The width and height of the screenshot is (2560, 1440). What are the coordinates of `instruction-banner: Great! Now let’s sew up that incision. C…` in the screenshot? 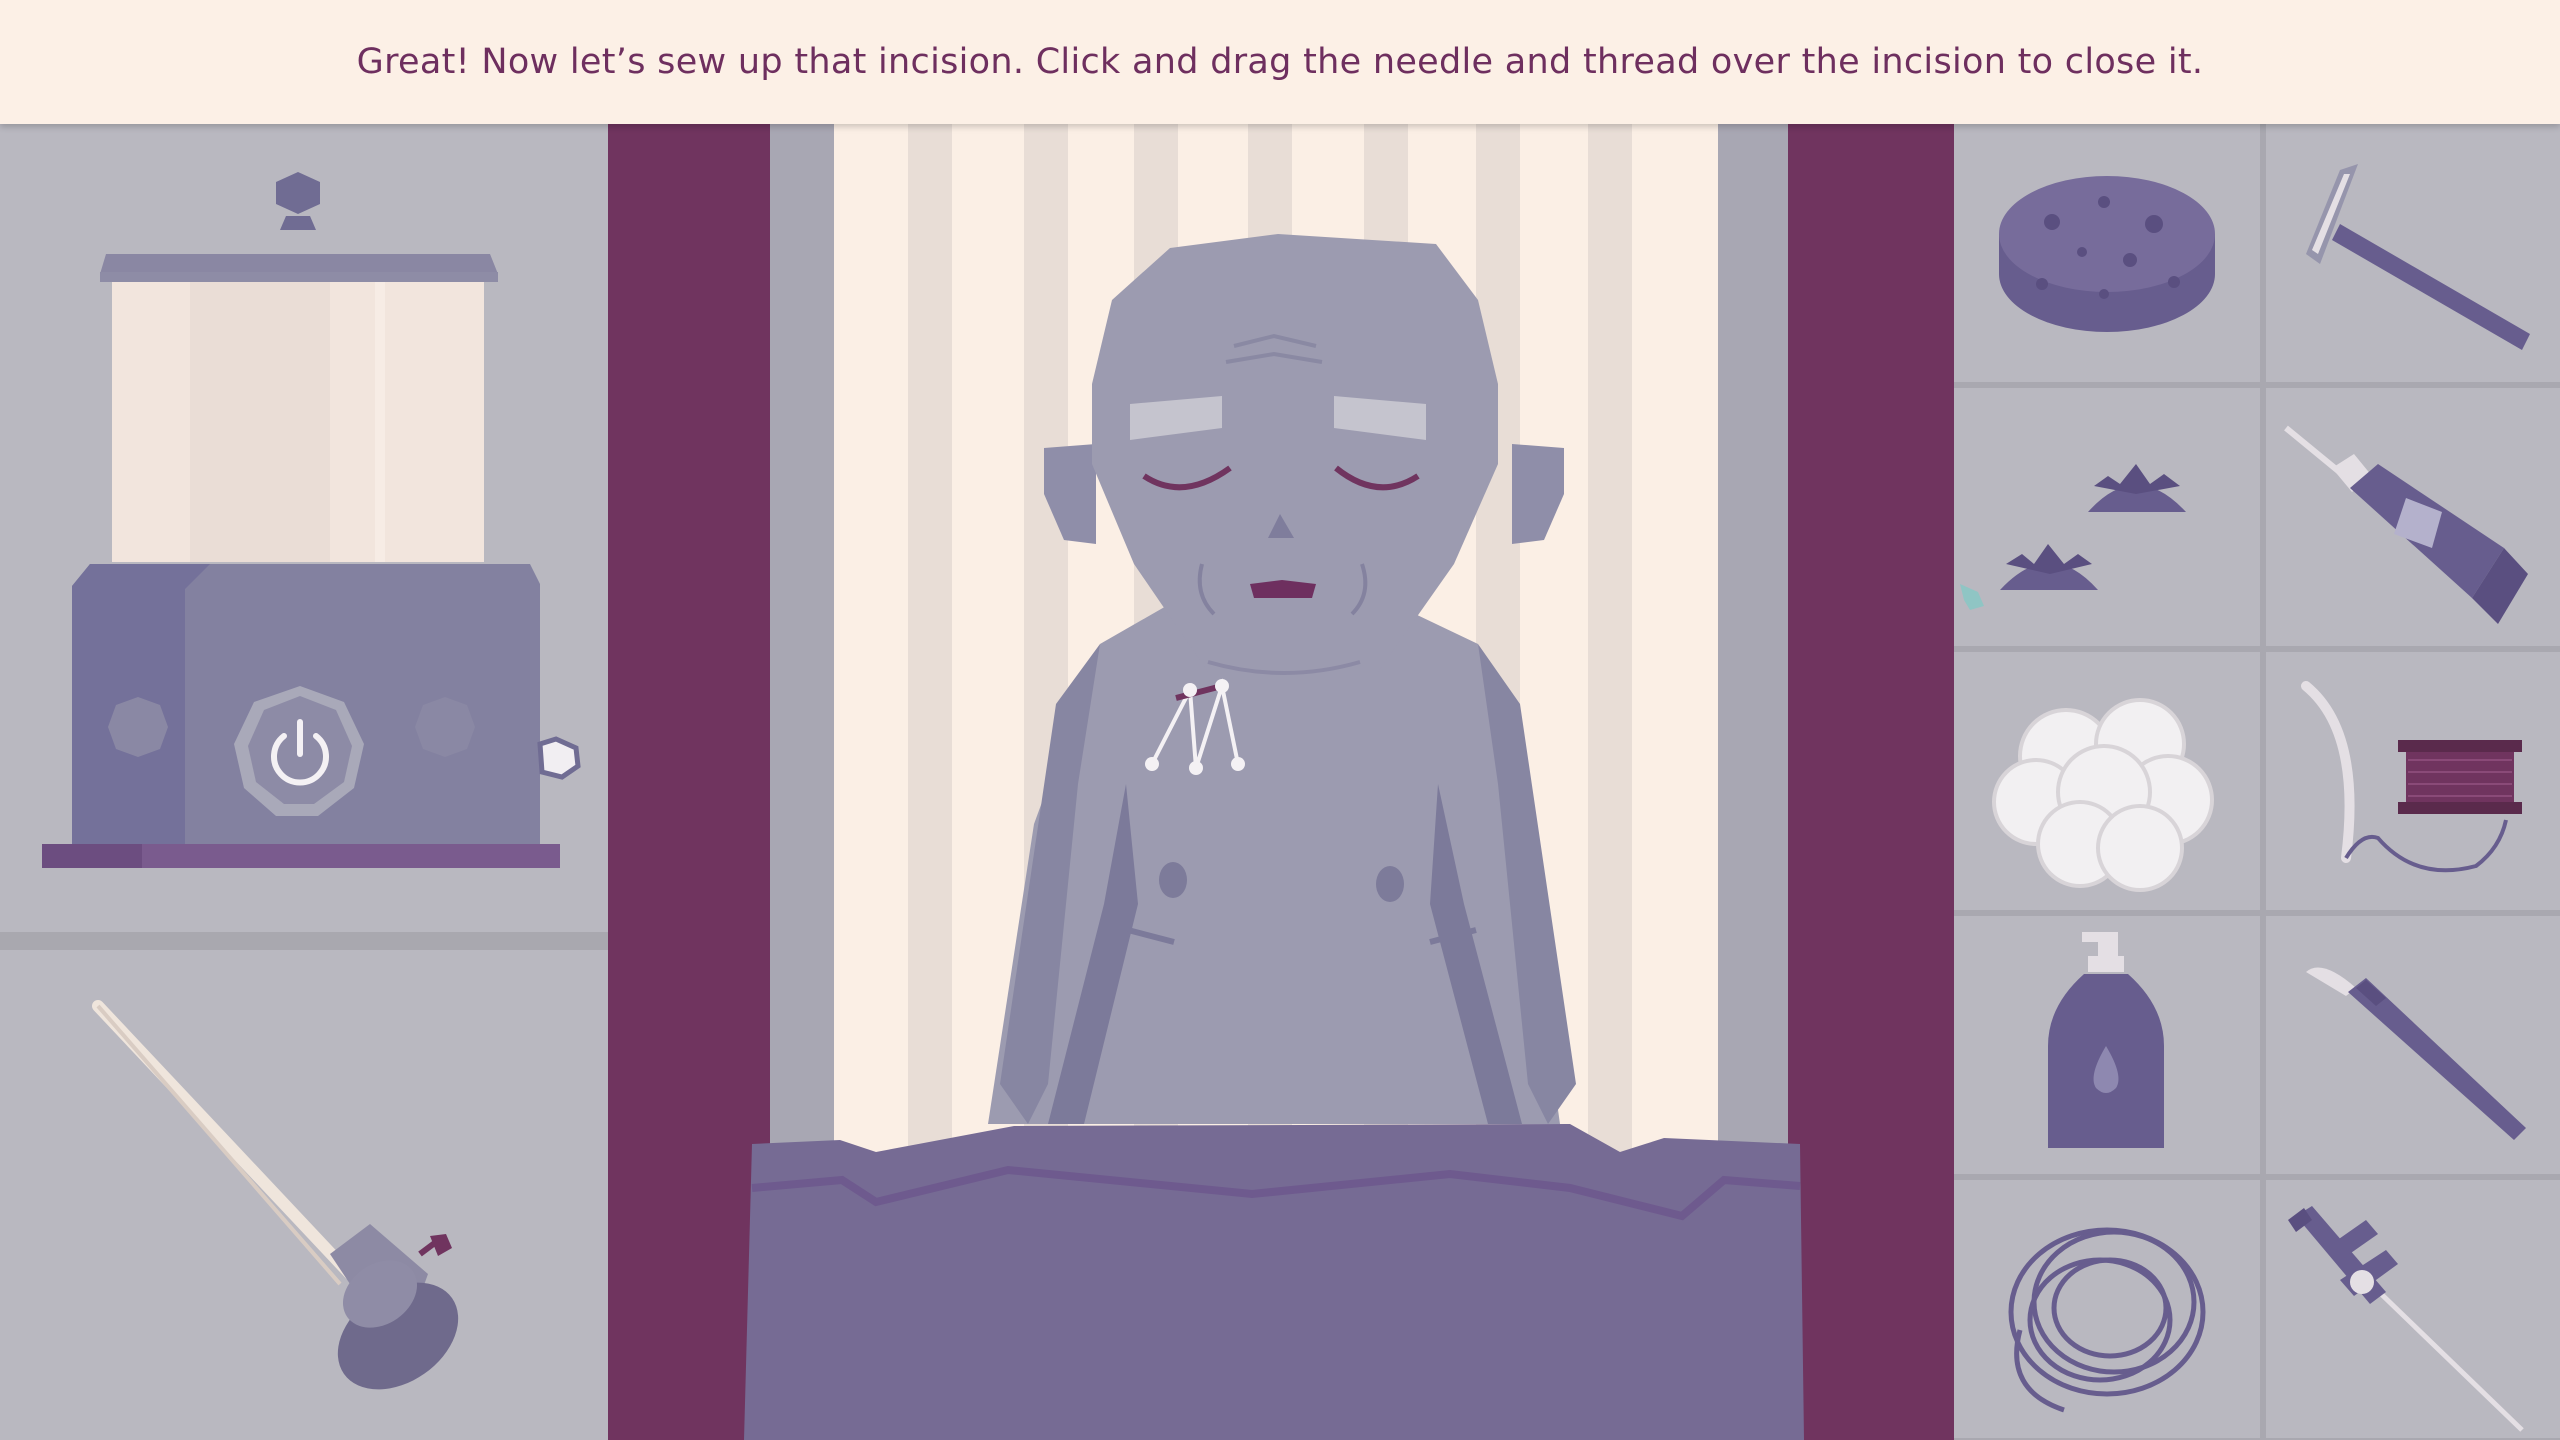 It's located at (1280, 62).